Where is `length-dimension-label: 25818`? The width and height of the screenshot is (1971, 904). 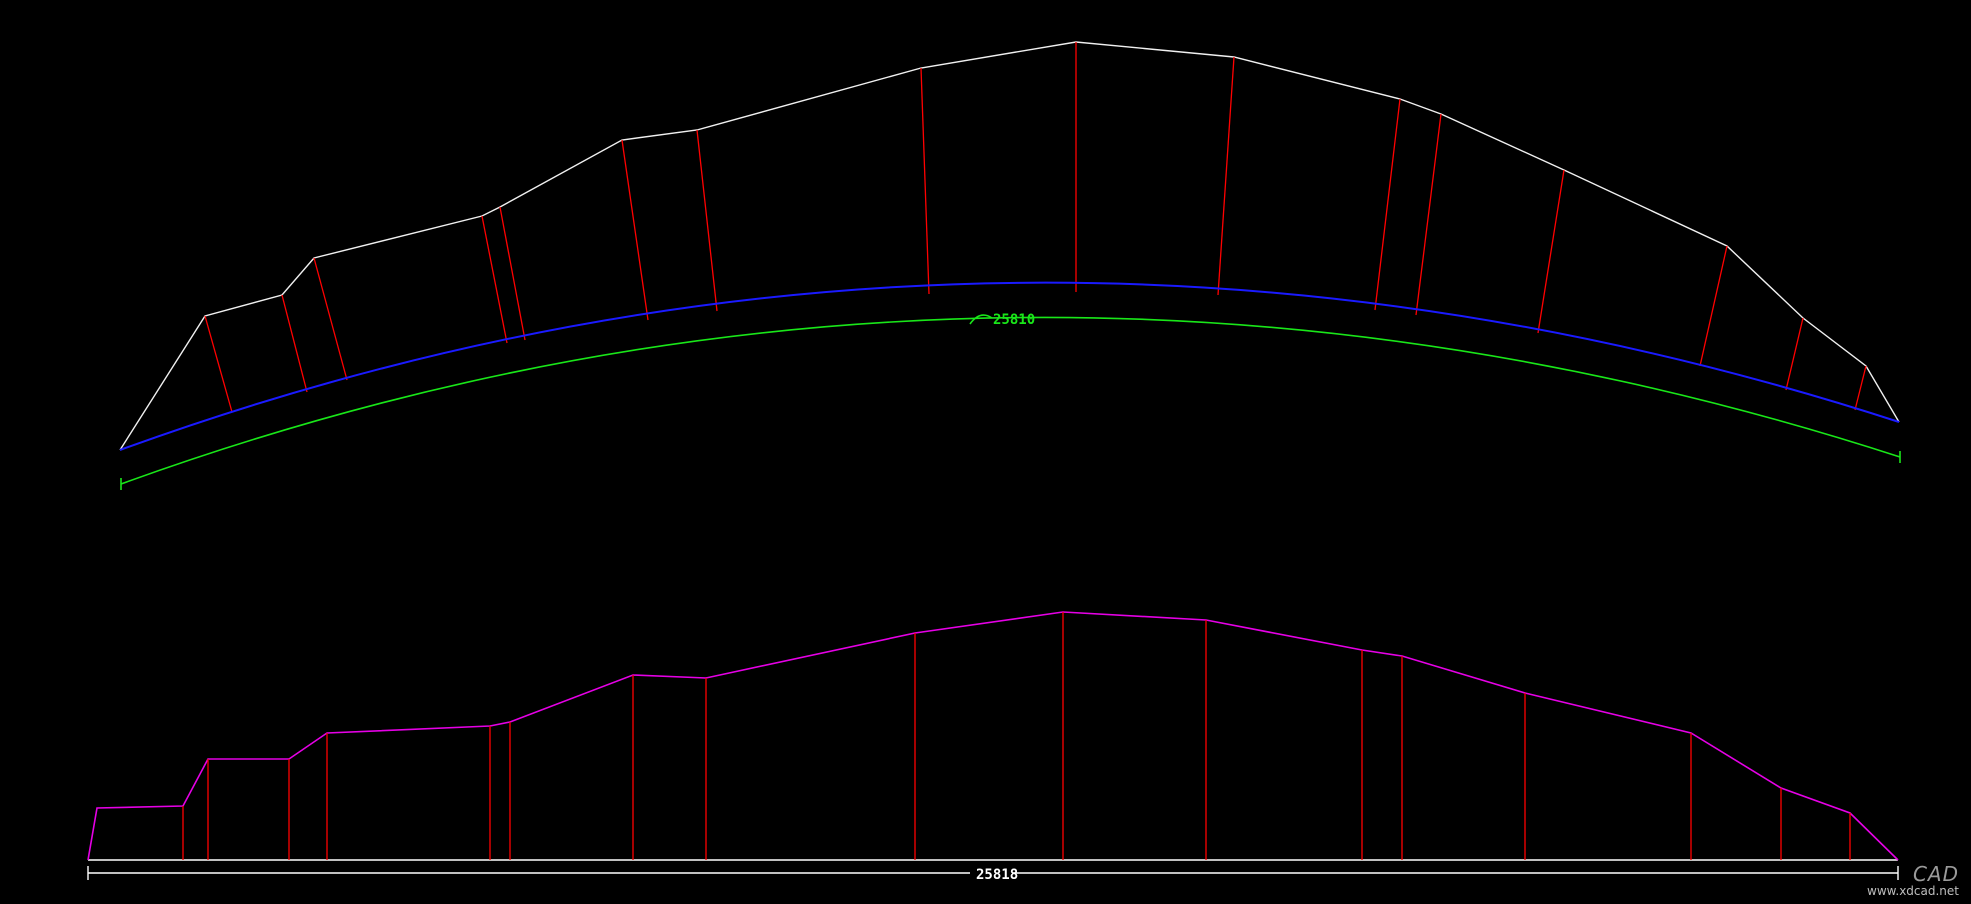 length-dimension-label: 25818 is located at coordinates (997, 875).